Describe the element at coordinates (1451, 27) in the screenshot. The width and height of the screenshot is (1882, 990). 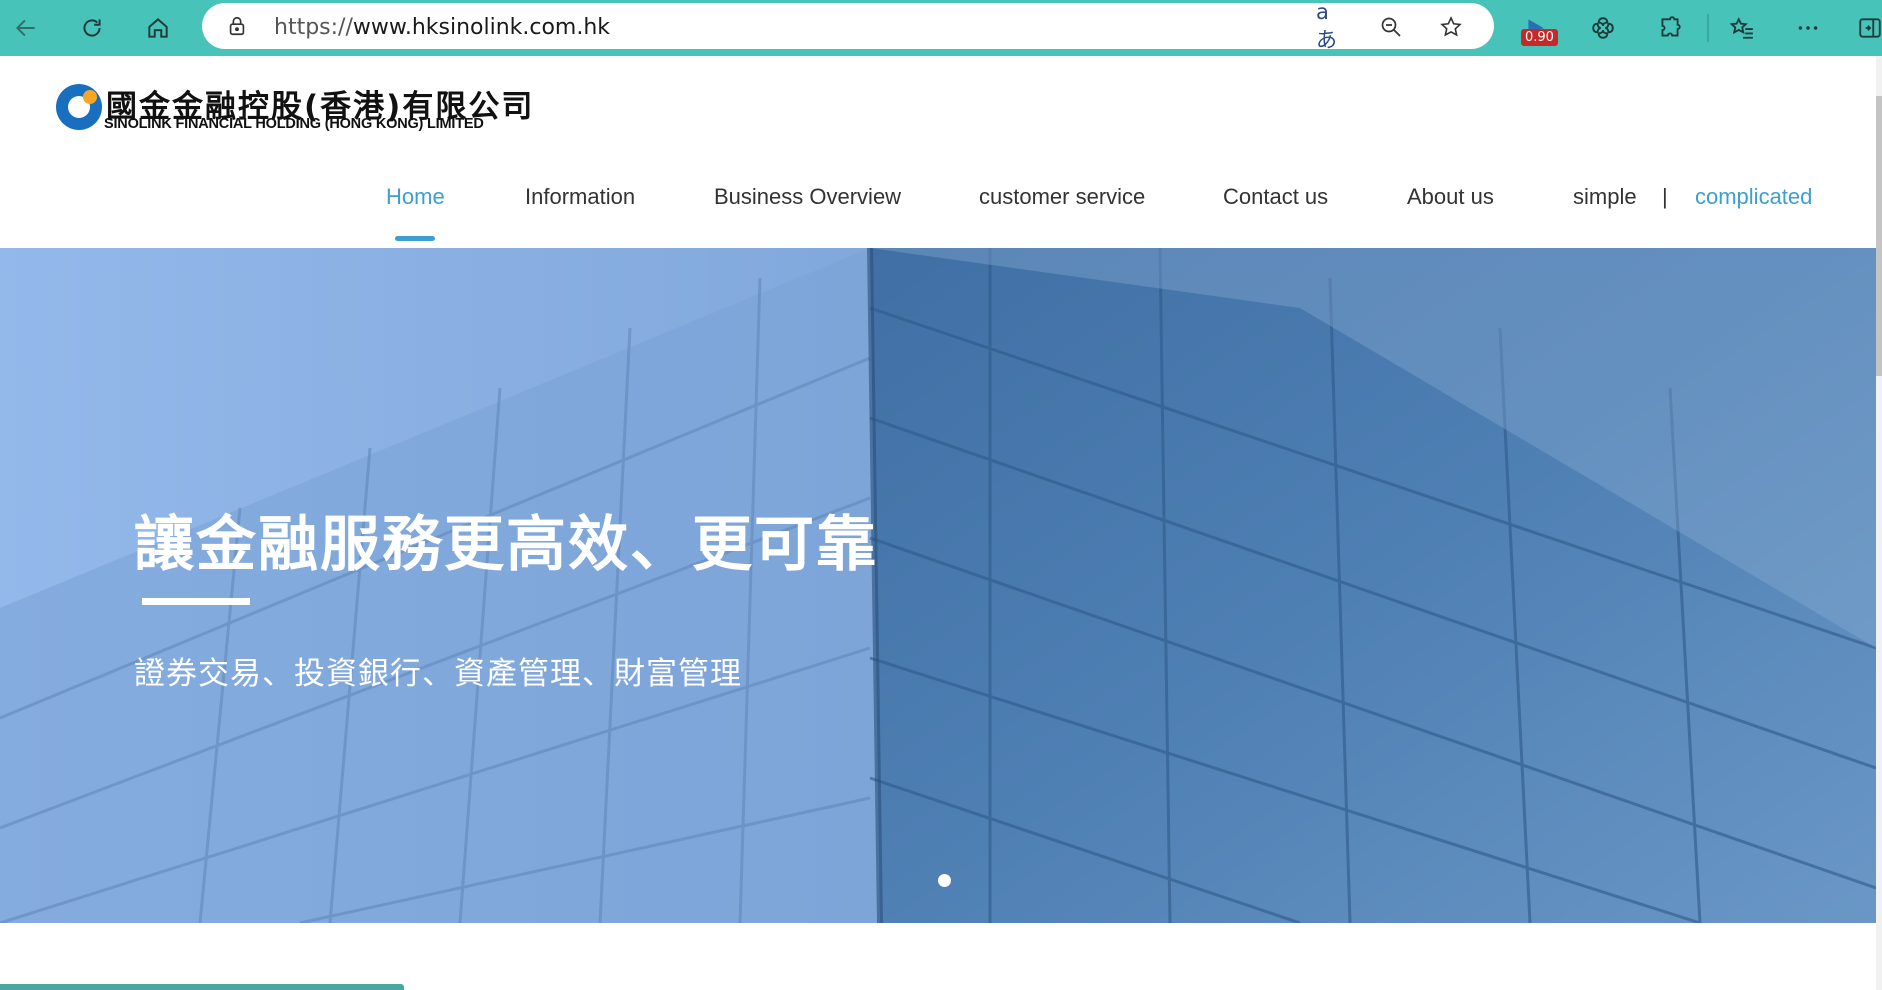
I see `favorite-star-icon` at that location.